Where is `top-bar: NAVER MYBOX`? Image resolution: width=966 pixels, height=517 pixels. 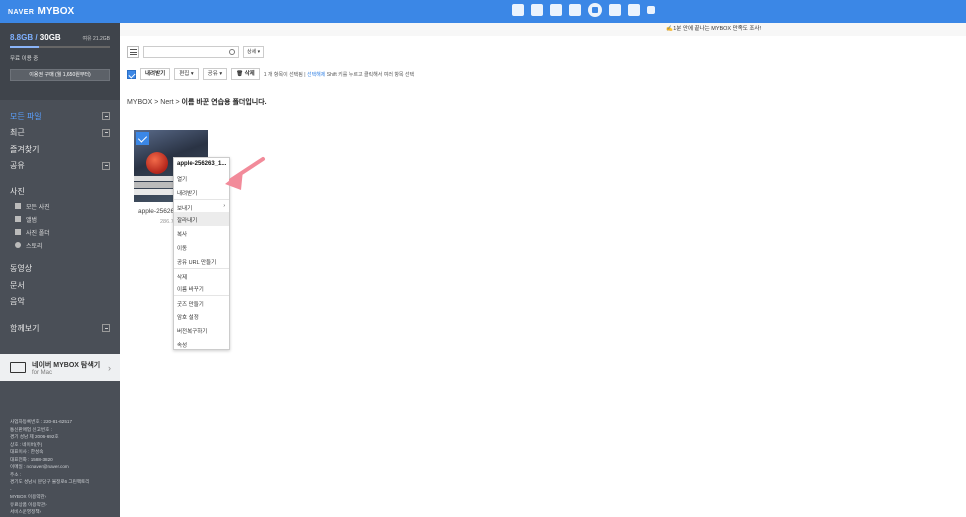
top-bar: NAVER MYBOX is located at coordinates (483, 11).